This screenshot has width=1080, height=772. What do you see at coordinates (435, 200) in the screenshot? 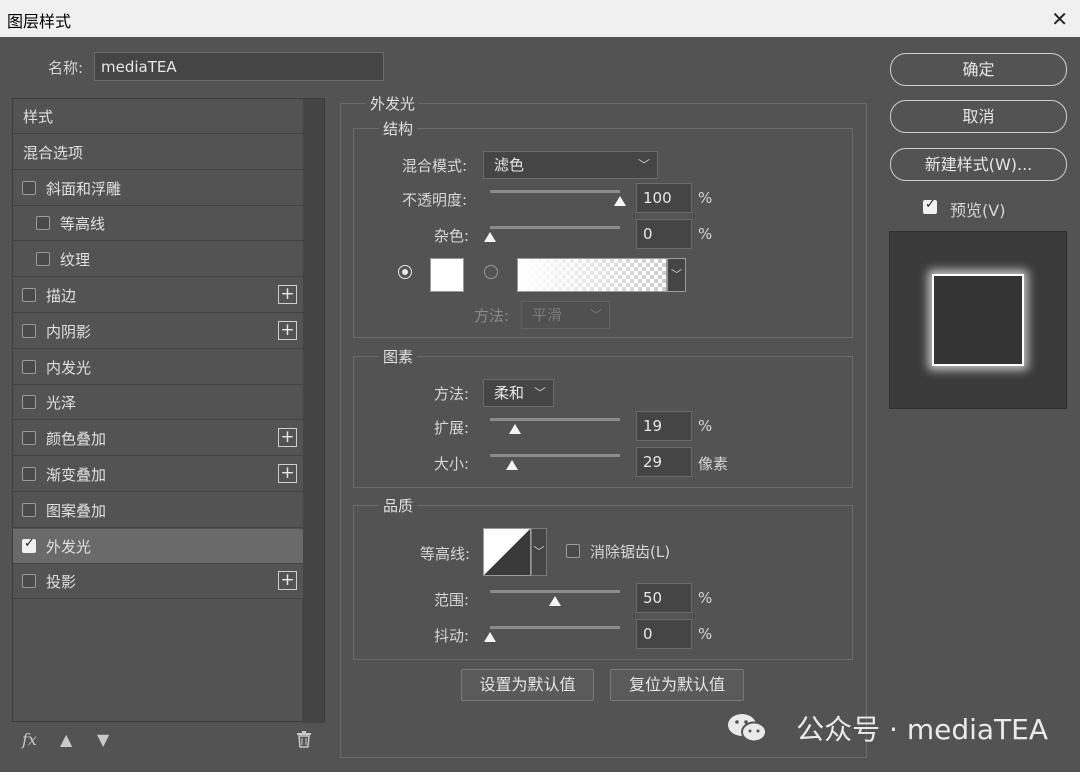
I see `opacity-label: 不透明度:` at bounding box center [435, 200].